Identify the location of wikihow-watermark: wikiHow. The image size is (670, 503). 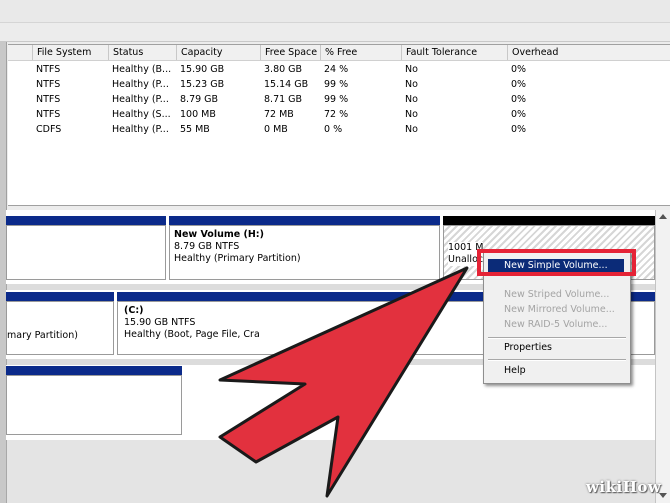
(624, 487).